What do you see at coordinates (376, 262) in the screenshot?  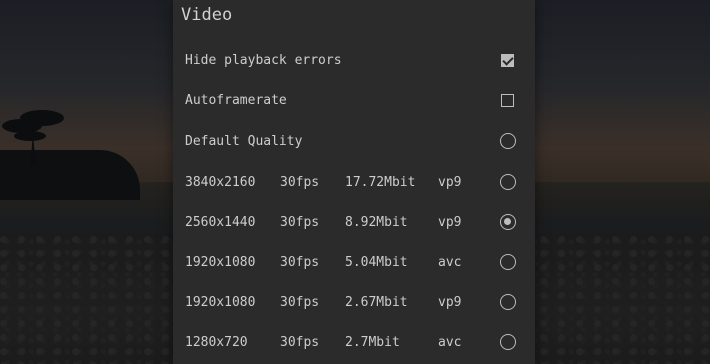 I see `format-bitrate: 5.04Mbit` at bounding box center [376, 262].